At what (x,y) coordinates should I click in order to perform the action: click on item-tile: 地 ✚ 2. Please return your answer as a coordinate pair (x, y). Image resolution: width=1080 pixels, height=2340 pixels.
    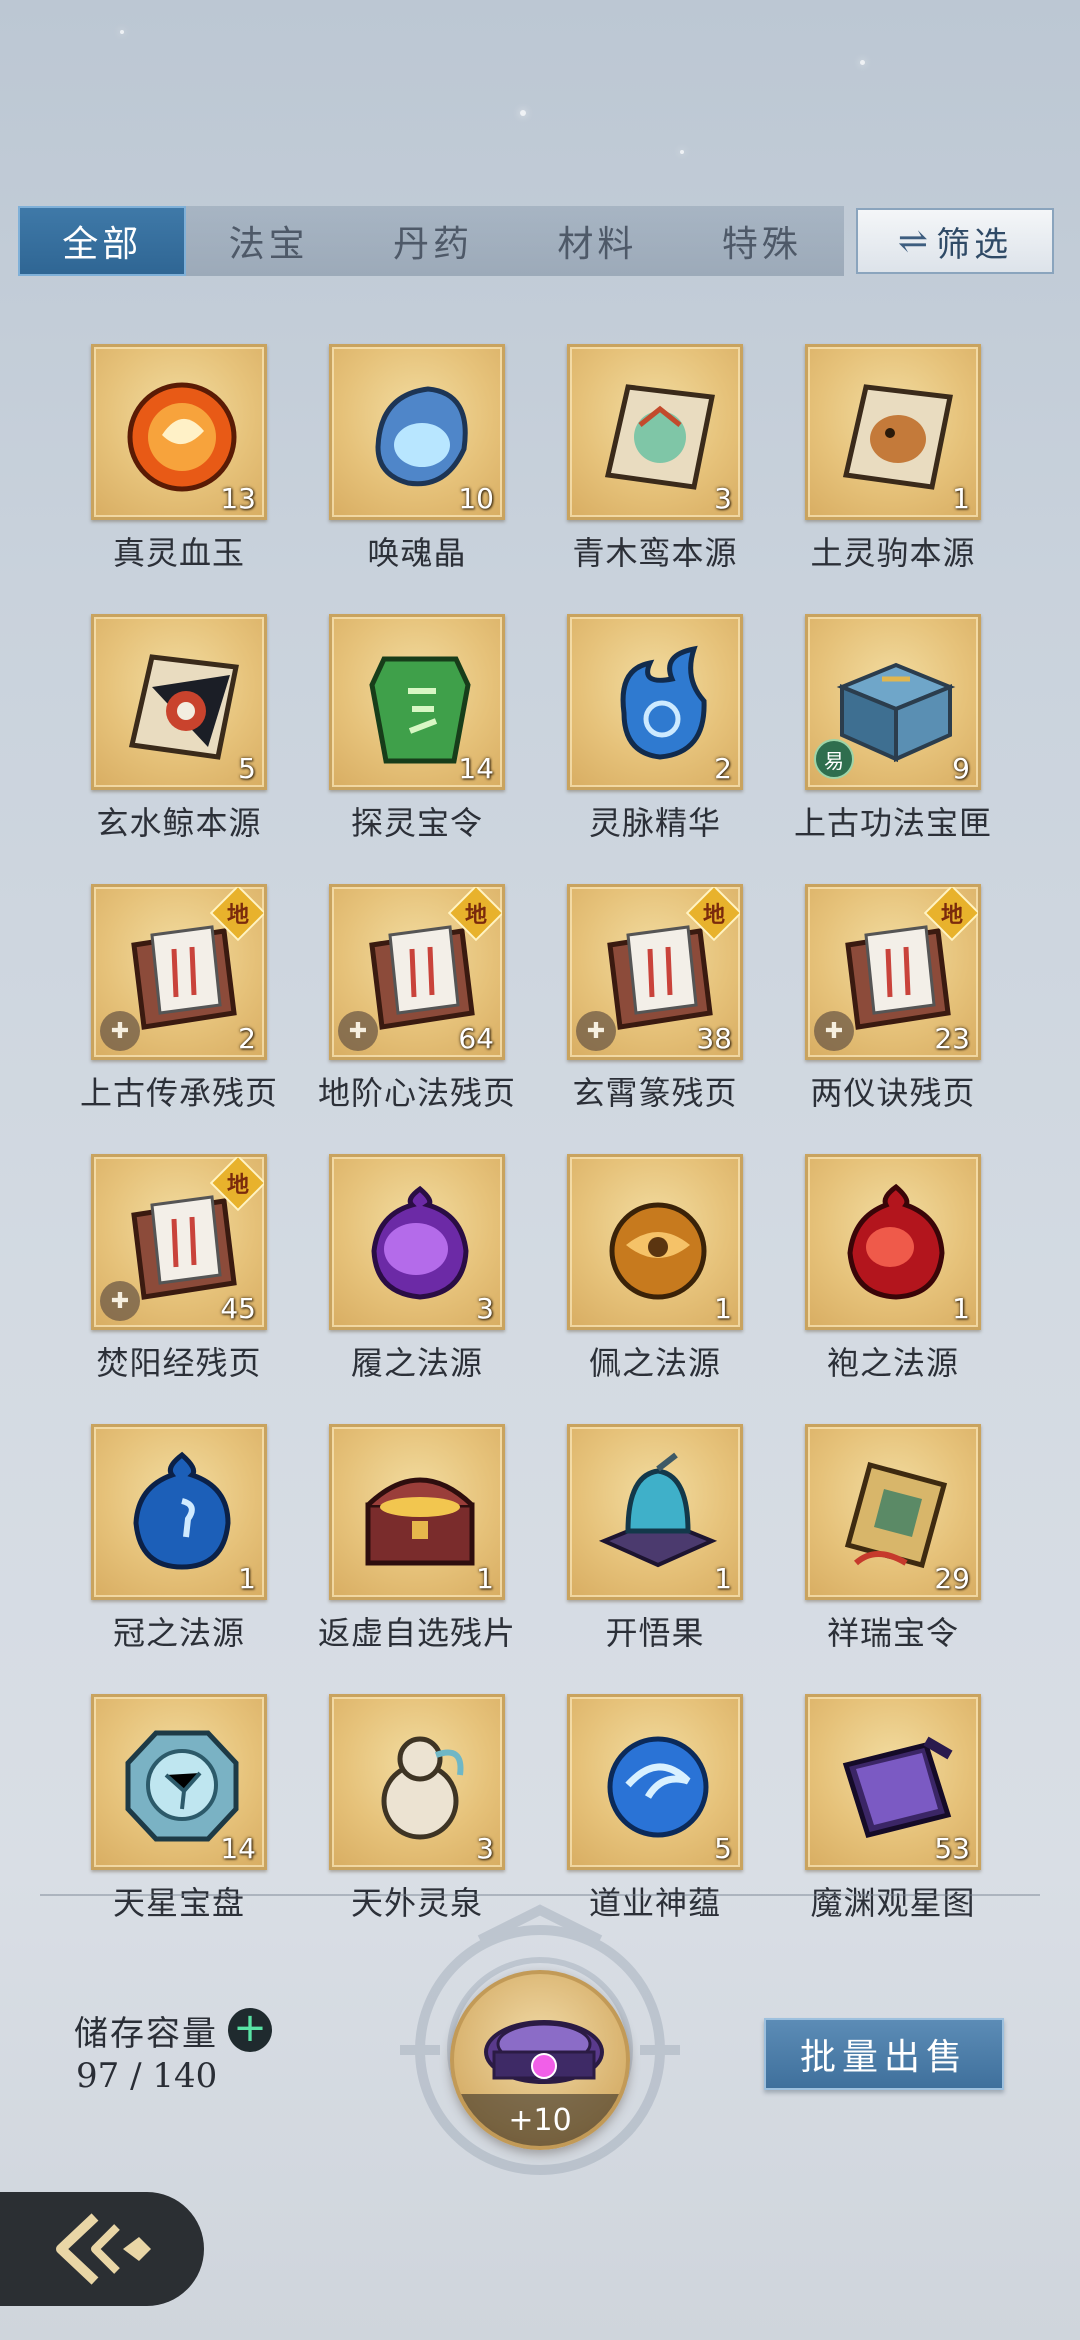
    Looking at the image, I should click on (179, 972).